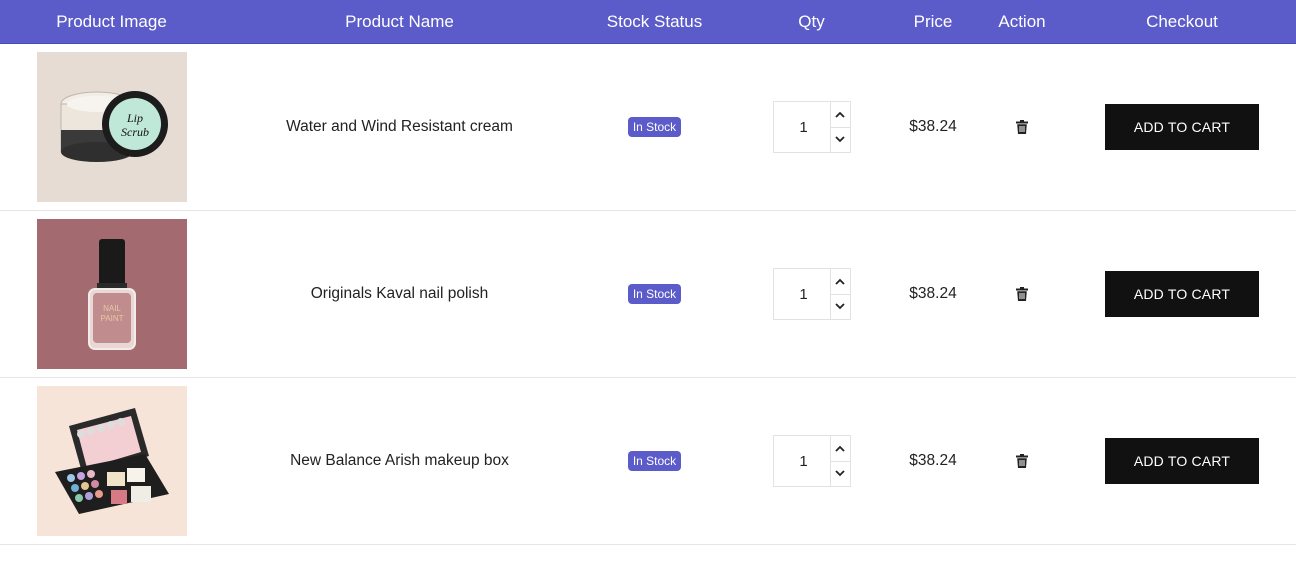 The width and height of the screenshot is (1296, 563). What do you see at coordinates (112, 308) in the screenshot?
I see `image-label-line1: NAIL` at bounding box center [112, 308].